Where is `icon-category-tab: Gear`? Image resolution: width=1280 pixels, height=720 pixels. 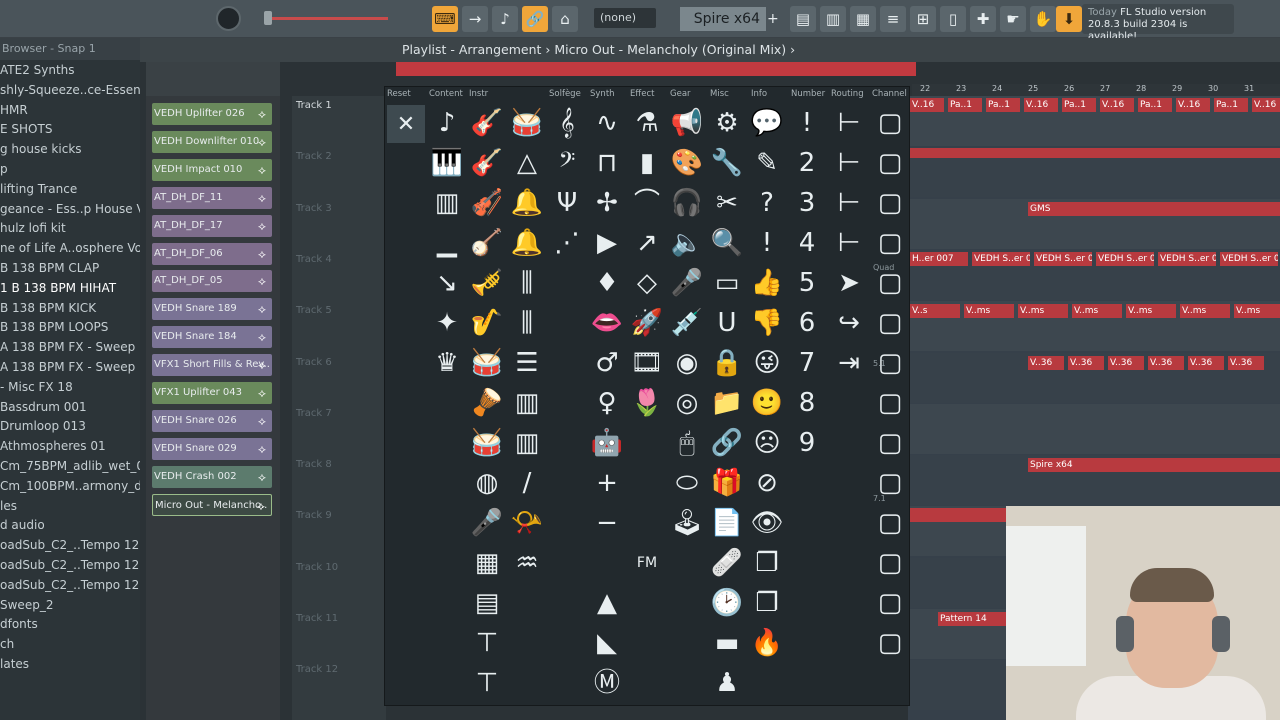 icon-category-tab: Gear is located at coordinates (680, 94).